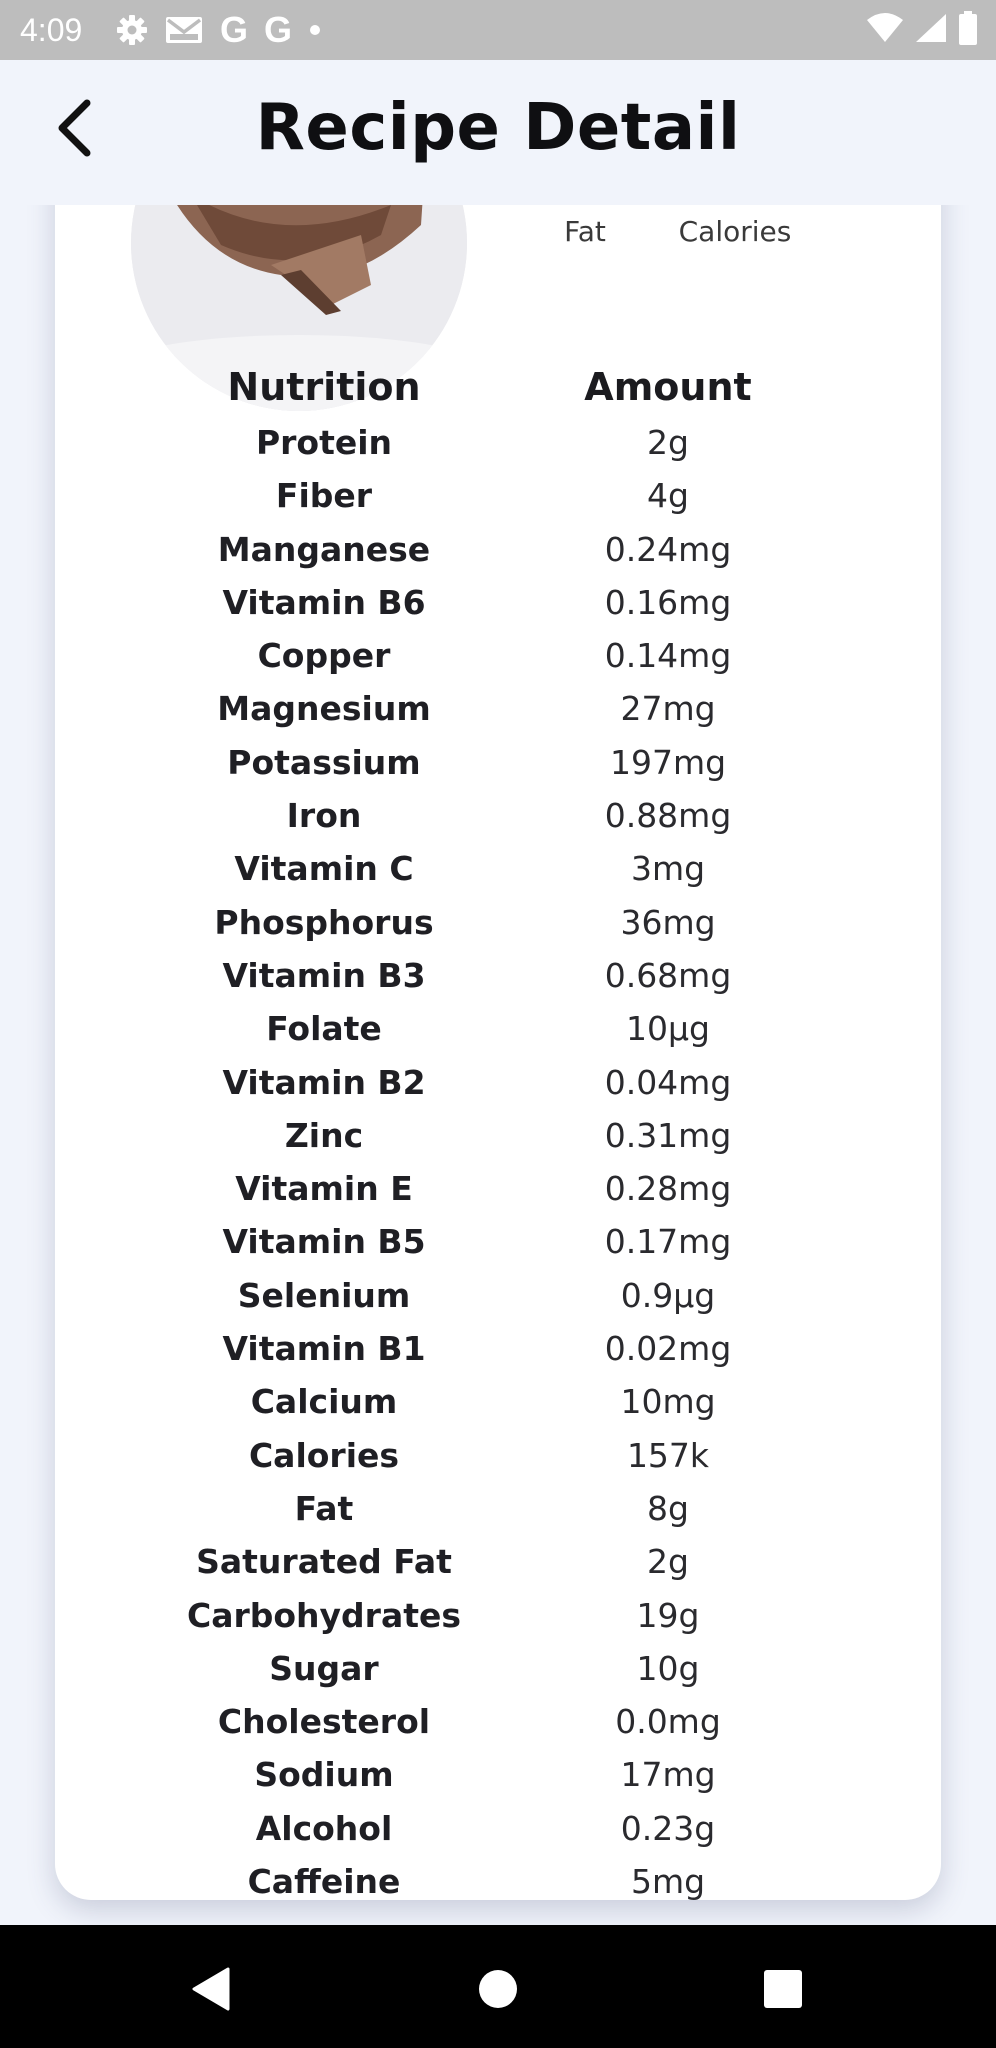 Image resolution: width=996 pixels, height=2048 pixels. I want to click on nav-back-button, so click(210, 1989).